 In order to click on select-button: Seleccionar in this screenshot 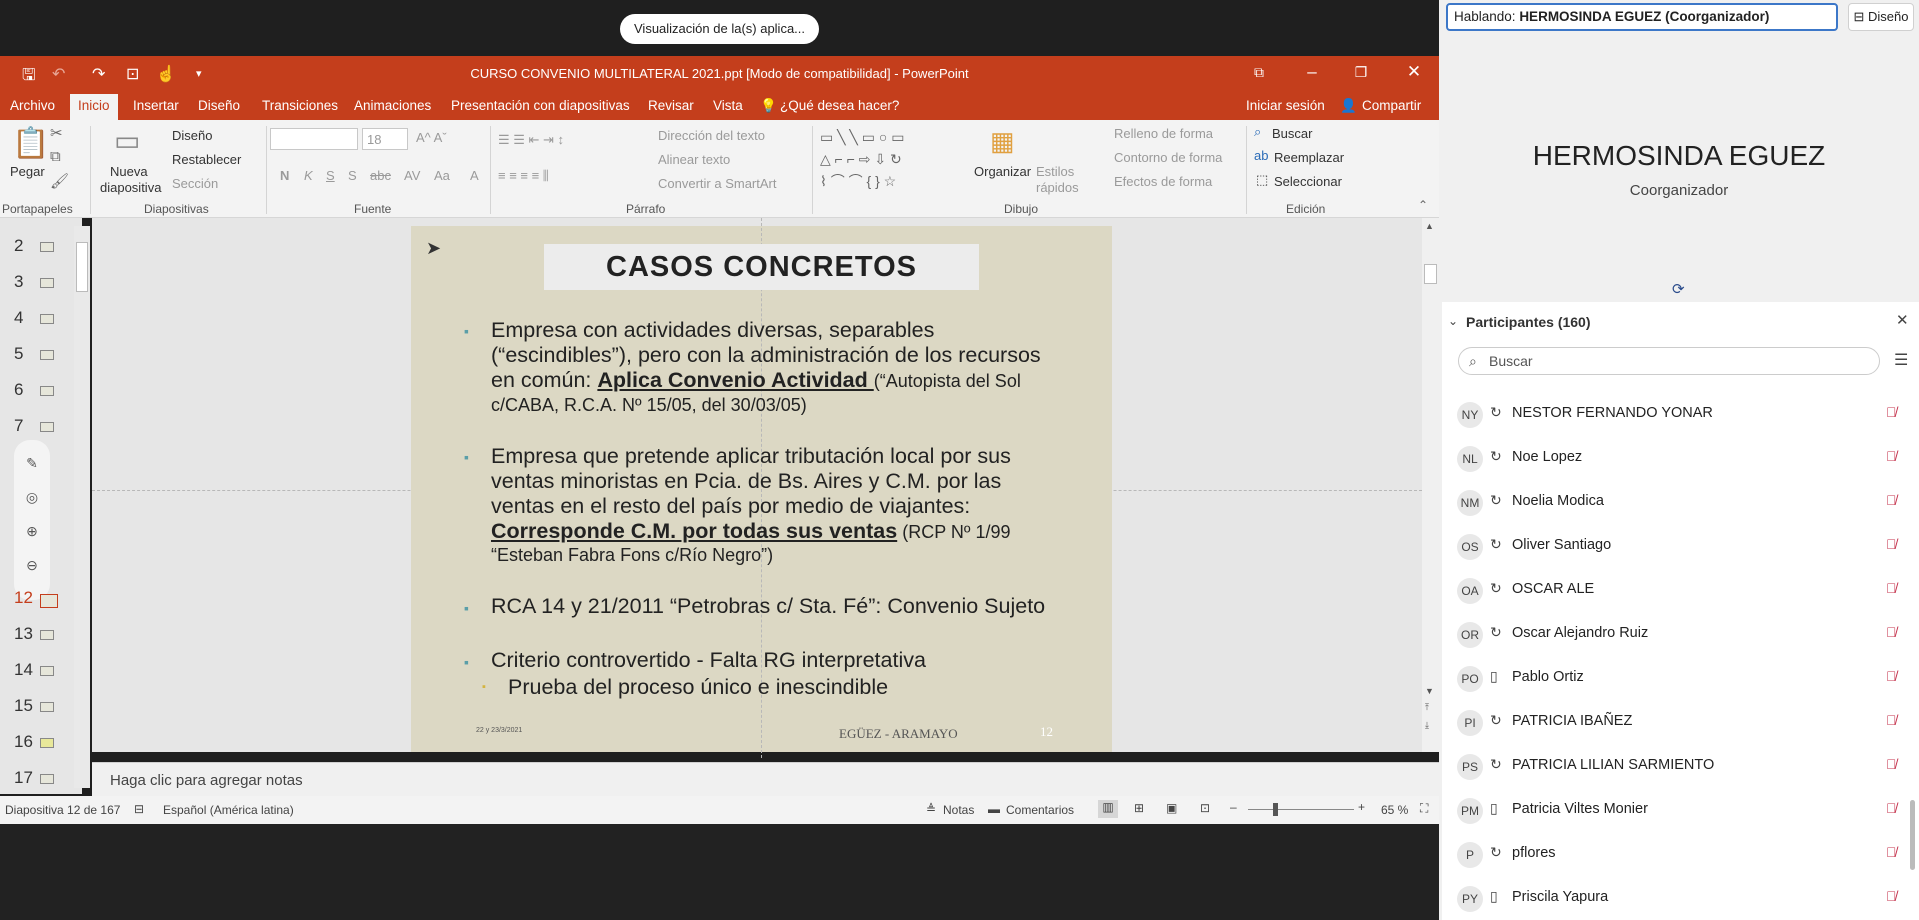, I will do `click(1308, 181)`.